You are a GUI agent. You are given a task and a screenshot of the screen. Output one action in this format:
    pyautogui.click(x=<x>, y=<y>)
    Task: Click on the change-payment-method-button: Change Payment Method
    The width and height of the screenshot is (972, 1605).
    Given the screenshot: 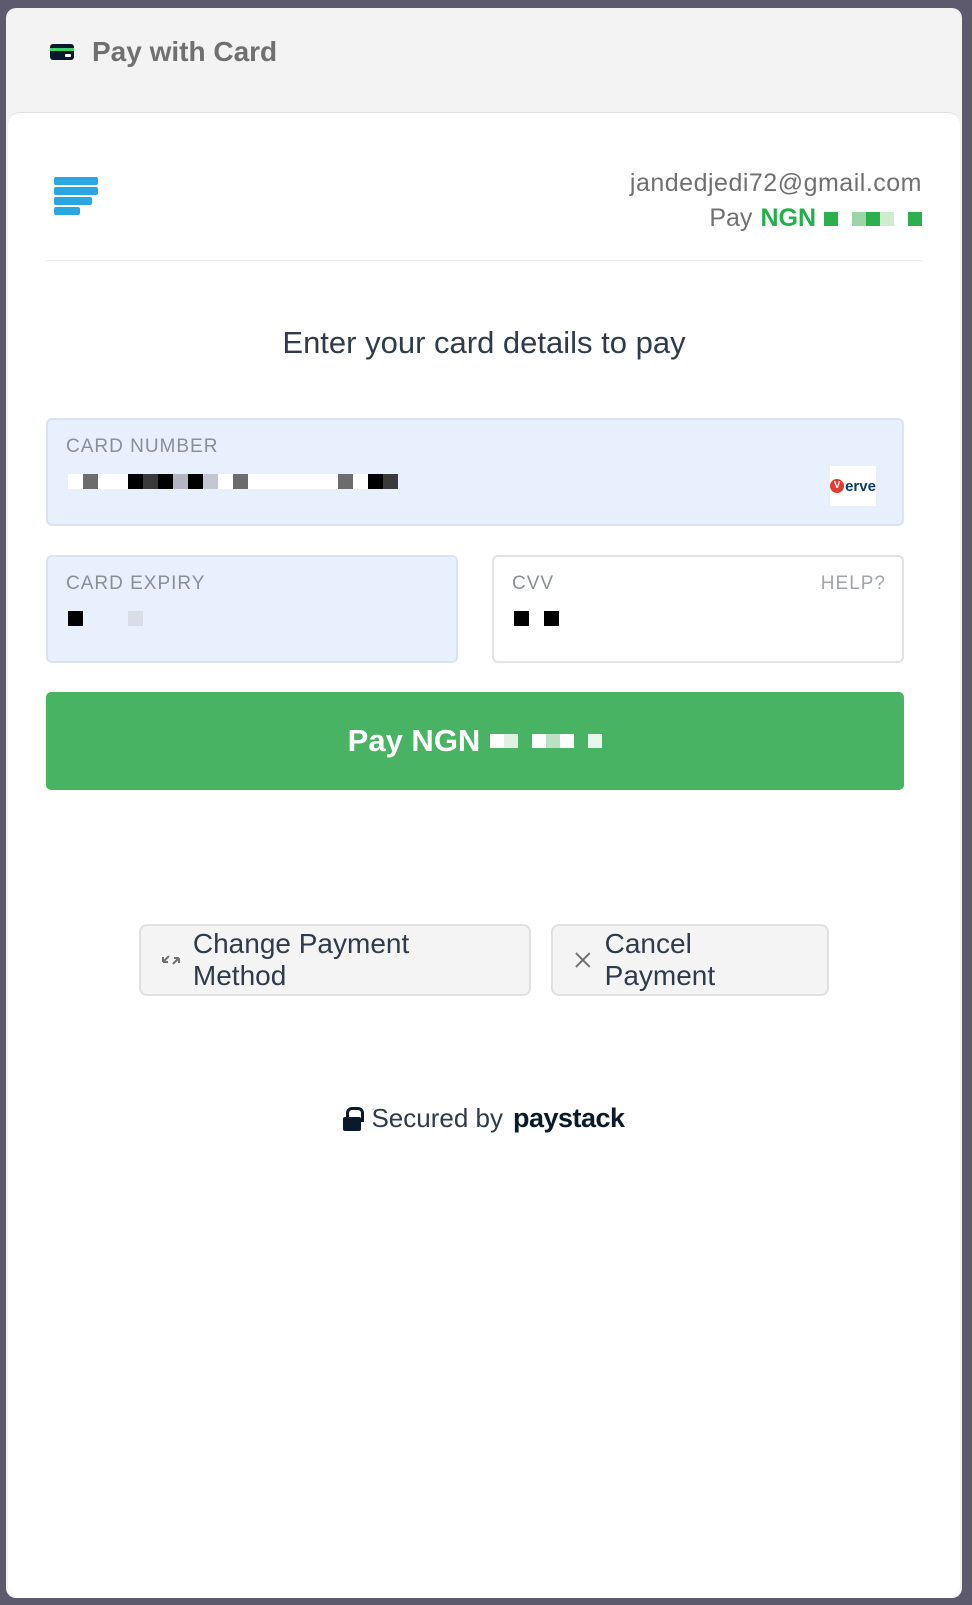 What is the action you would take?
    pyautogui.click(x=335, y=960)
    